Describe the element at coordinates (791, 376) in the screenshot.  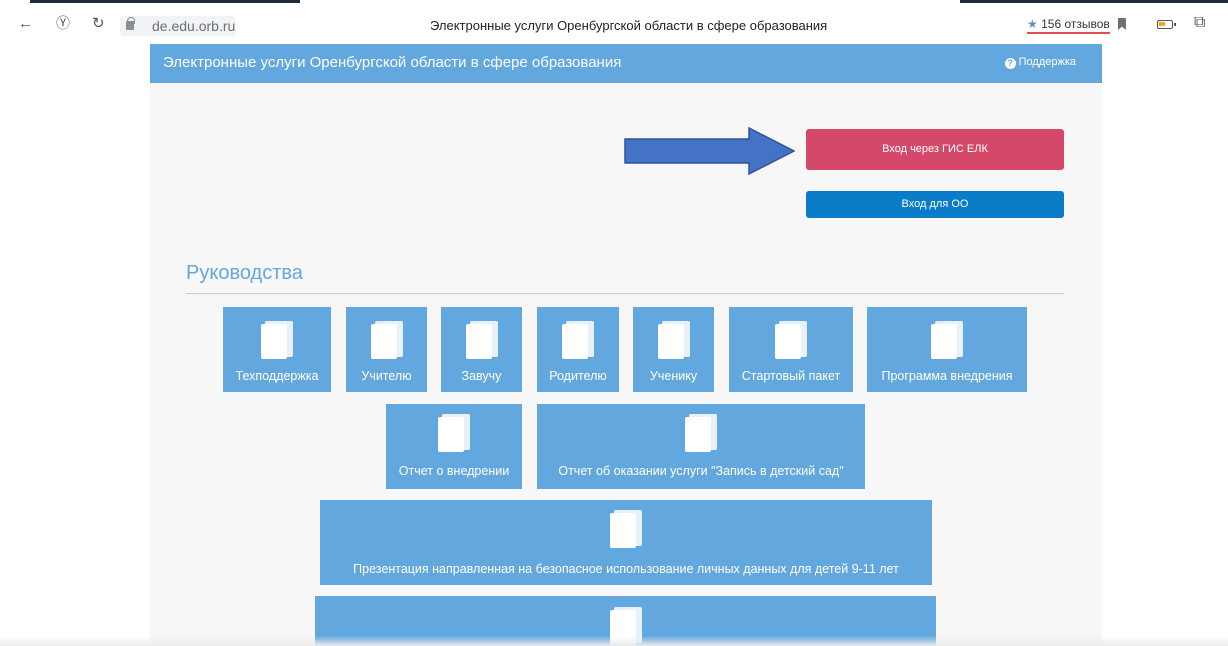
I see `guide-tile-label: Стартовый пакет` at that location.